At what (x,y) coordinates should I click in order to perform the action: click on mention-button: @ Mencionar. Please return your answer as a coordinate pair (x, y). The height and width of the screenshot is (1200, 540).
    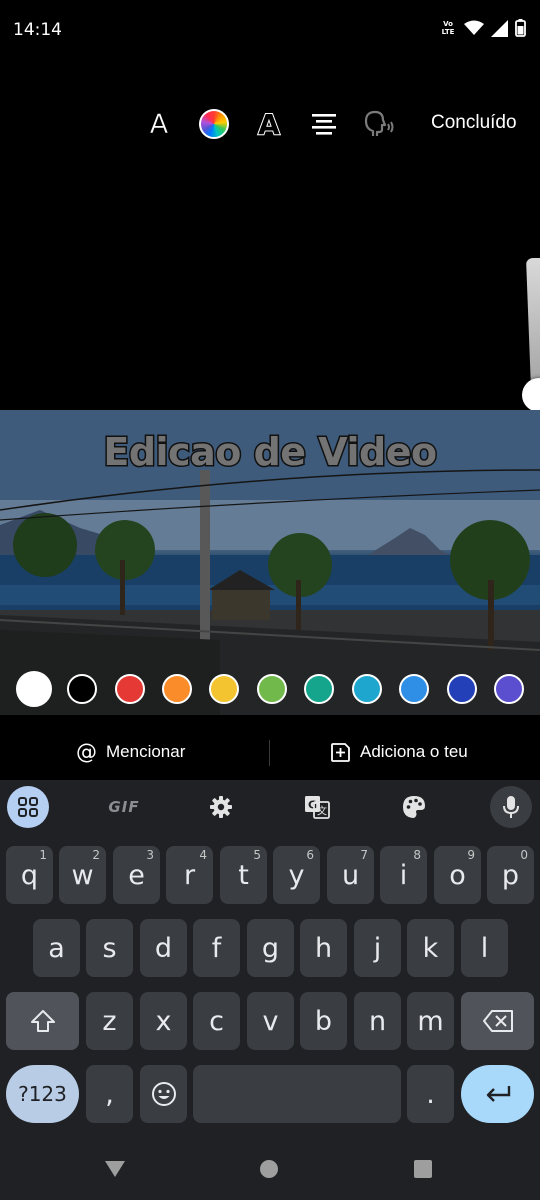
    Looking at the image, I should click on (130, 752).